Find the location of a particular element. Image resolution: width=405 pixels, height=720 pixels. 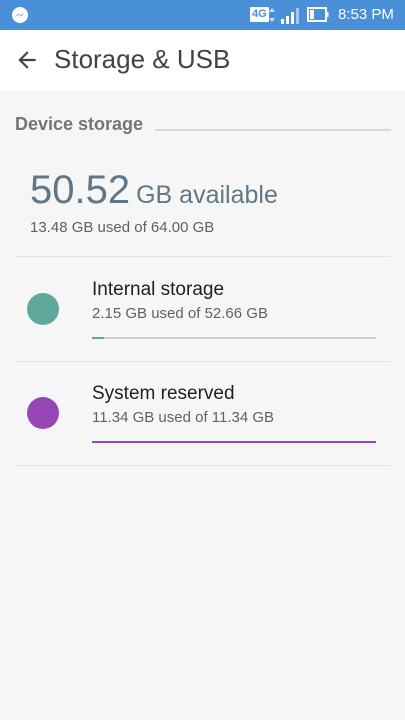

arrow-back-icon is located at coordinates (27, 60).